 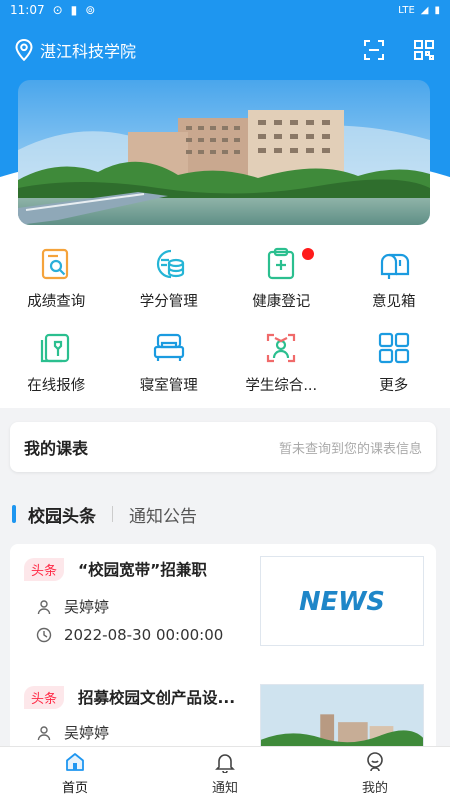 What do you see at coordinates (163, 514) in the screenshot?
I see `tab-notices: 通知公告` at bounding box center [163, 514].